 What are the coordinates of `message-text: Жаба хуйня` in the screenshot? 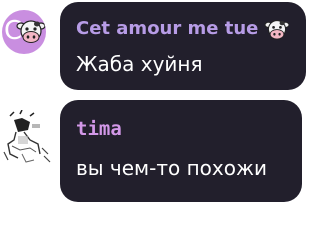 It's located at (139, 64).